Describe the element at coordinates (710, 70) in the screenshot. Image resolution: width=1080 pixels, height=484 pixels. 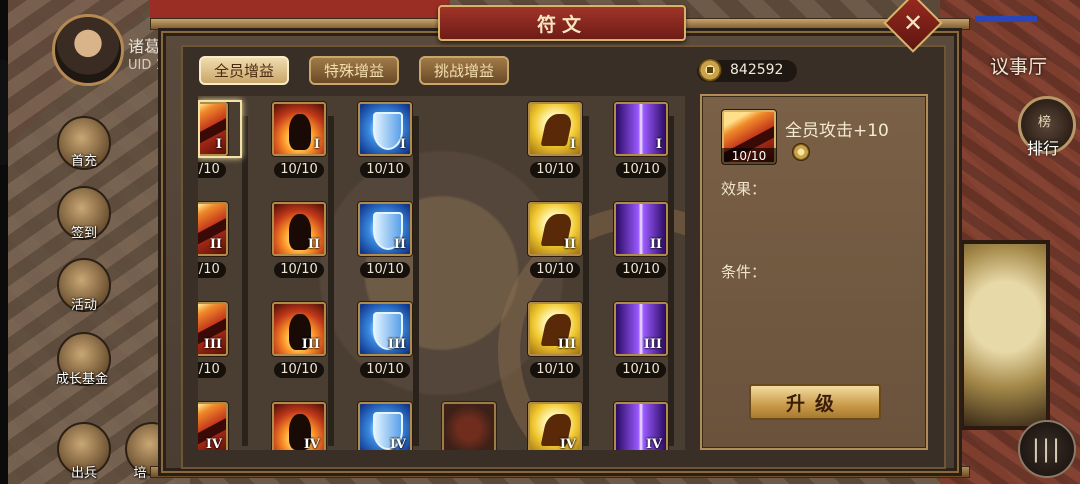
I see `coin-icon` at that location.